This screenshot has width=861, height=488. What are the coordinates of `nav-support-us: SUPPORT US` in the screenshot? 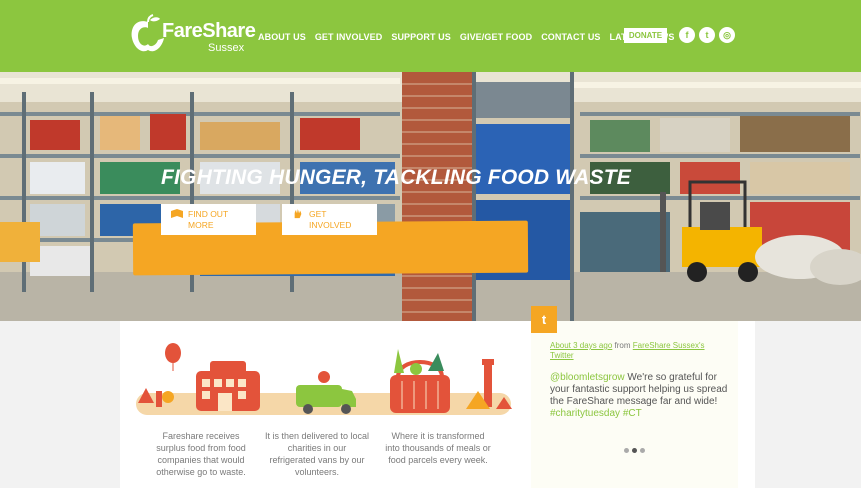 It's located at (421, 37).